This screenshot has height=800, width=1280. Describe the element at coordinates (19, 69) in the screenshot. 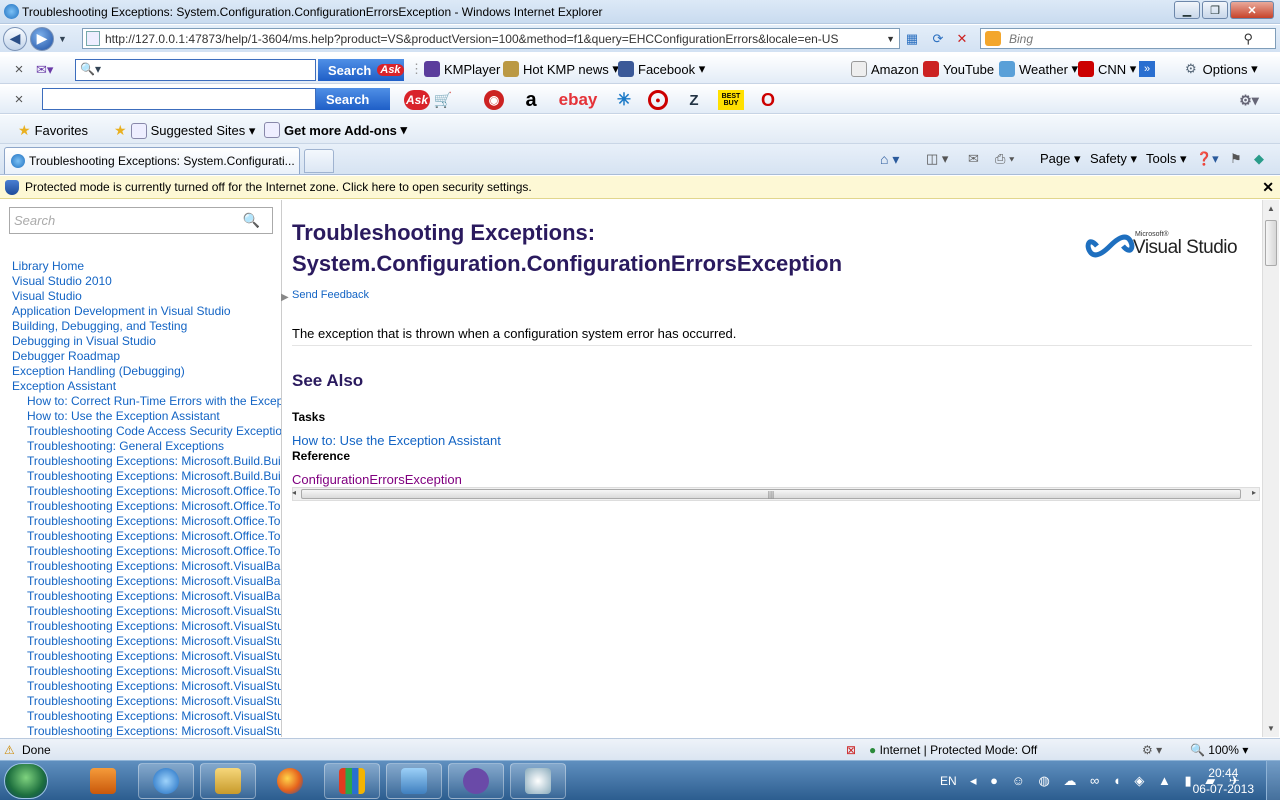

I see `close-toolbar-icon: ×` at that location.